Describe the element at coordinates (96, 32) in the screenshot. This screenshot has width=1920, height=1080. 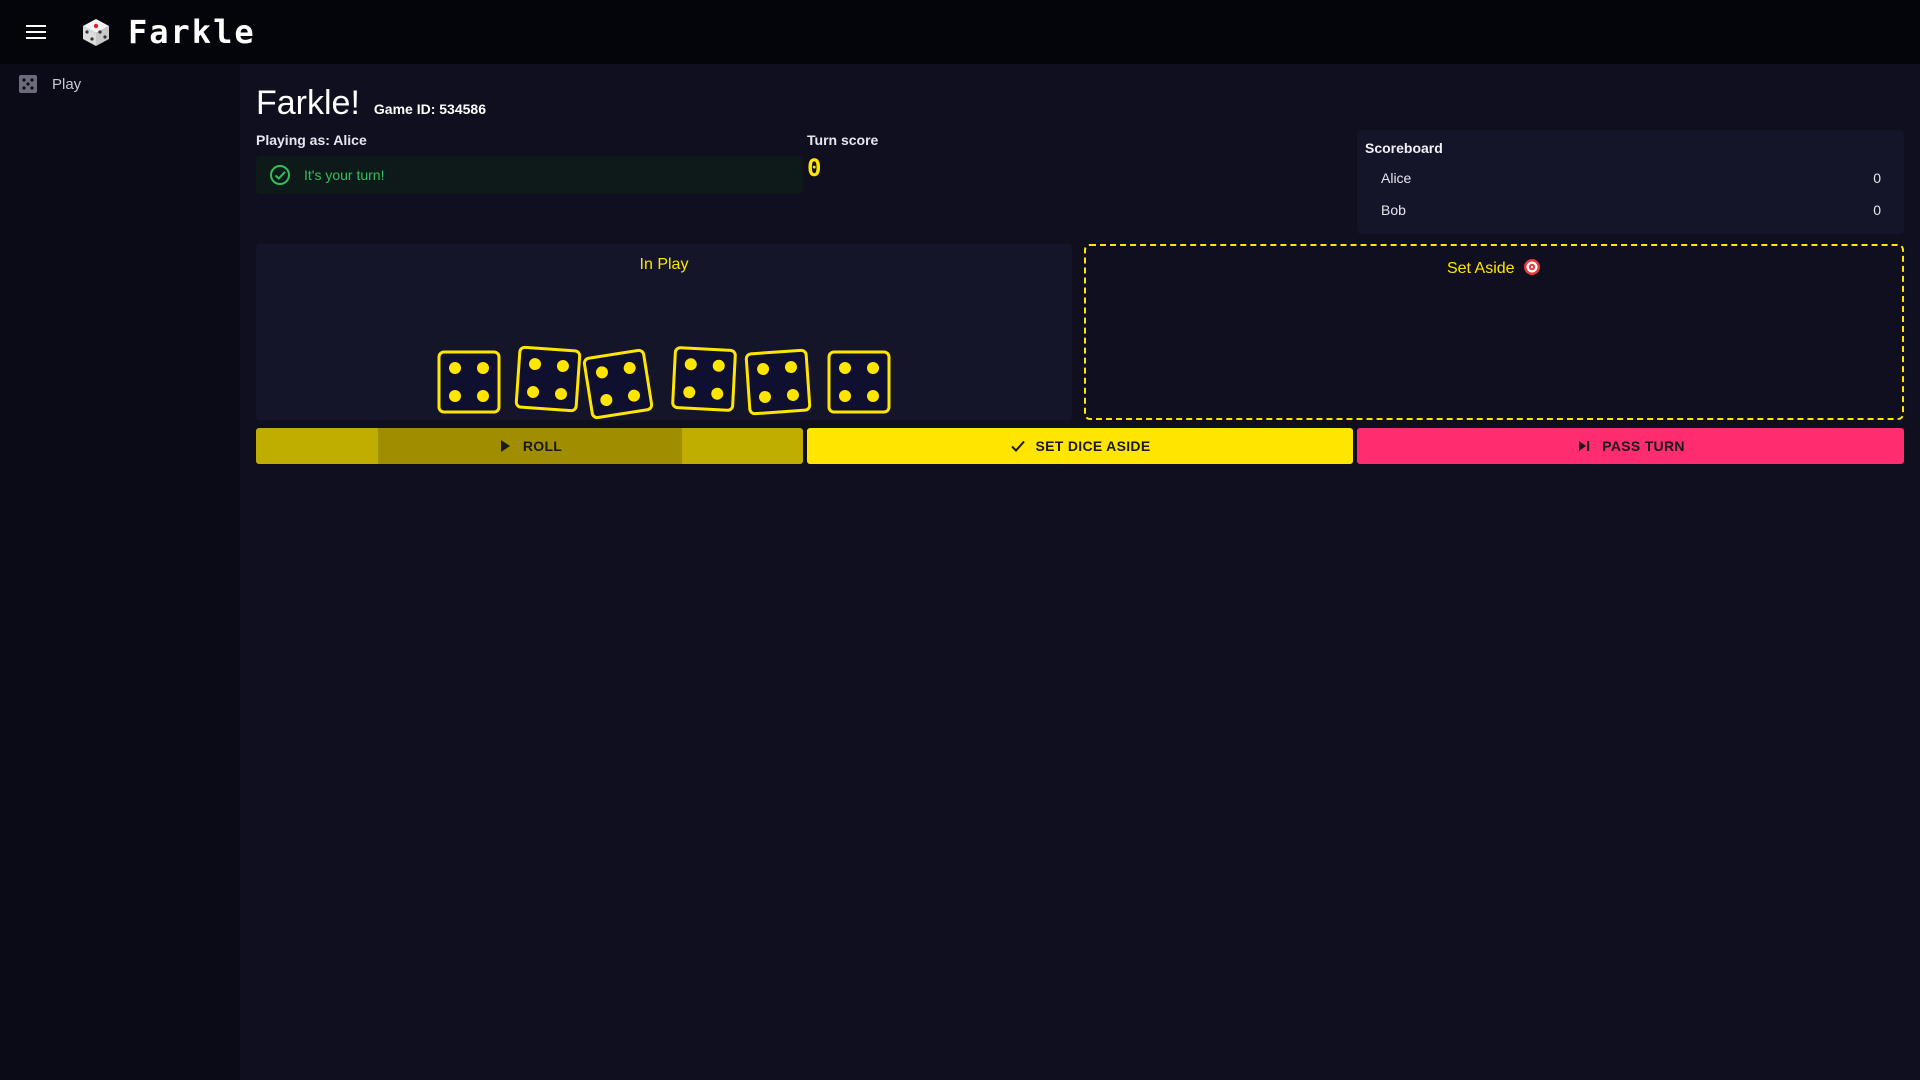
I see `dice-logo-icon` at that location.